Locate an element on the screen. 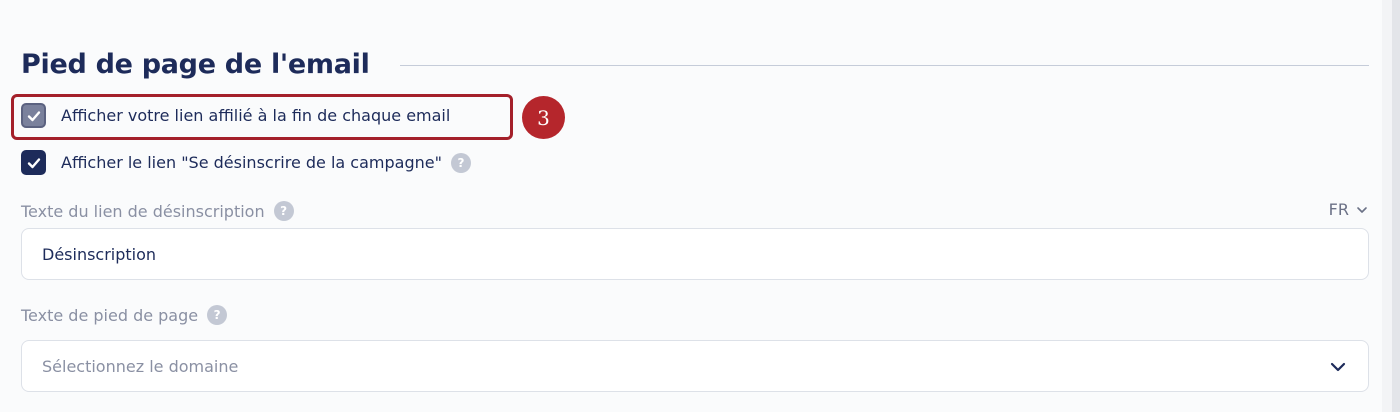  section-title: Pied de page de l'email is located at coordinates (195, 64).